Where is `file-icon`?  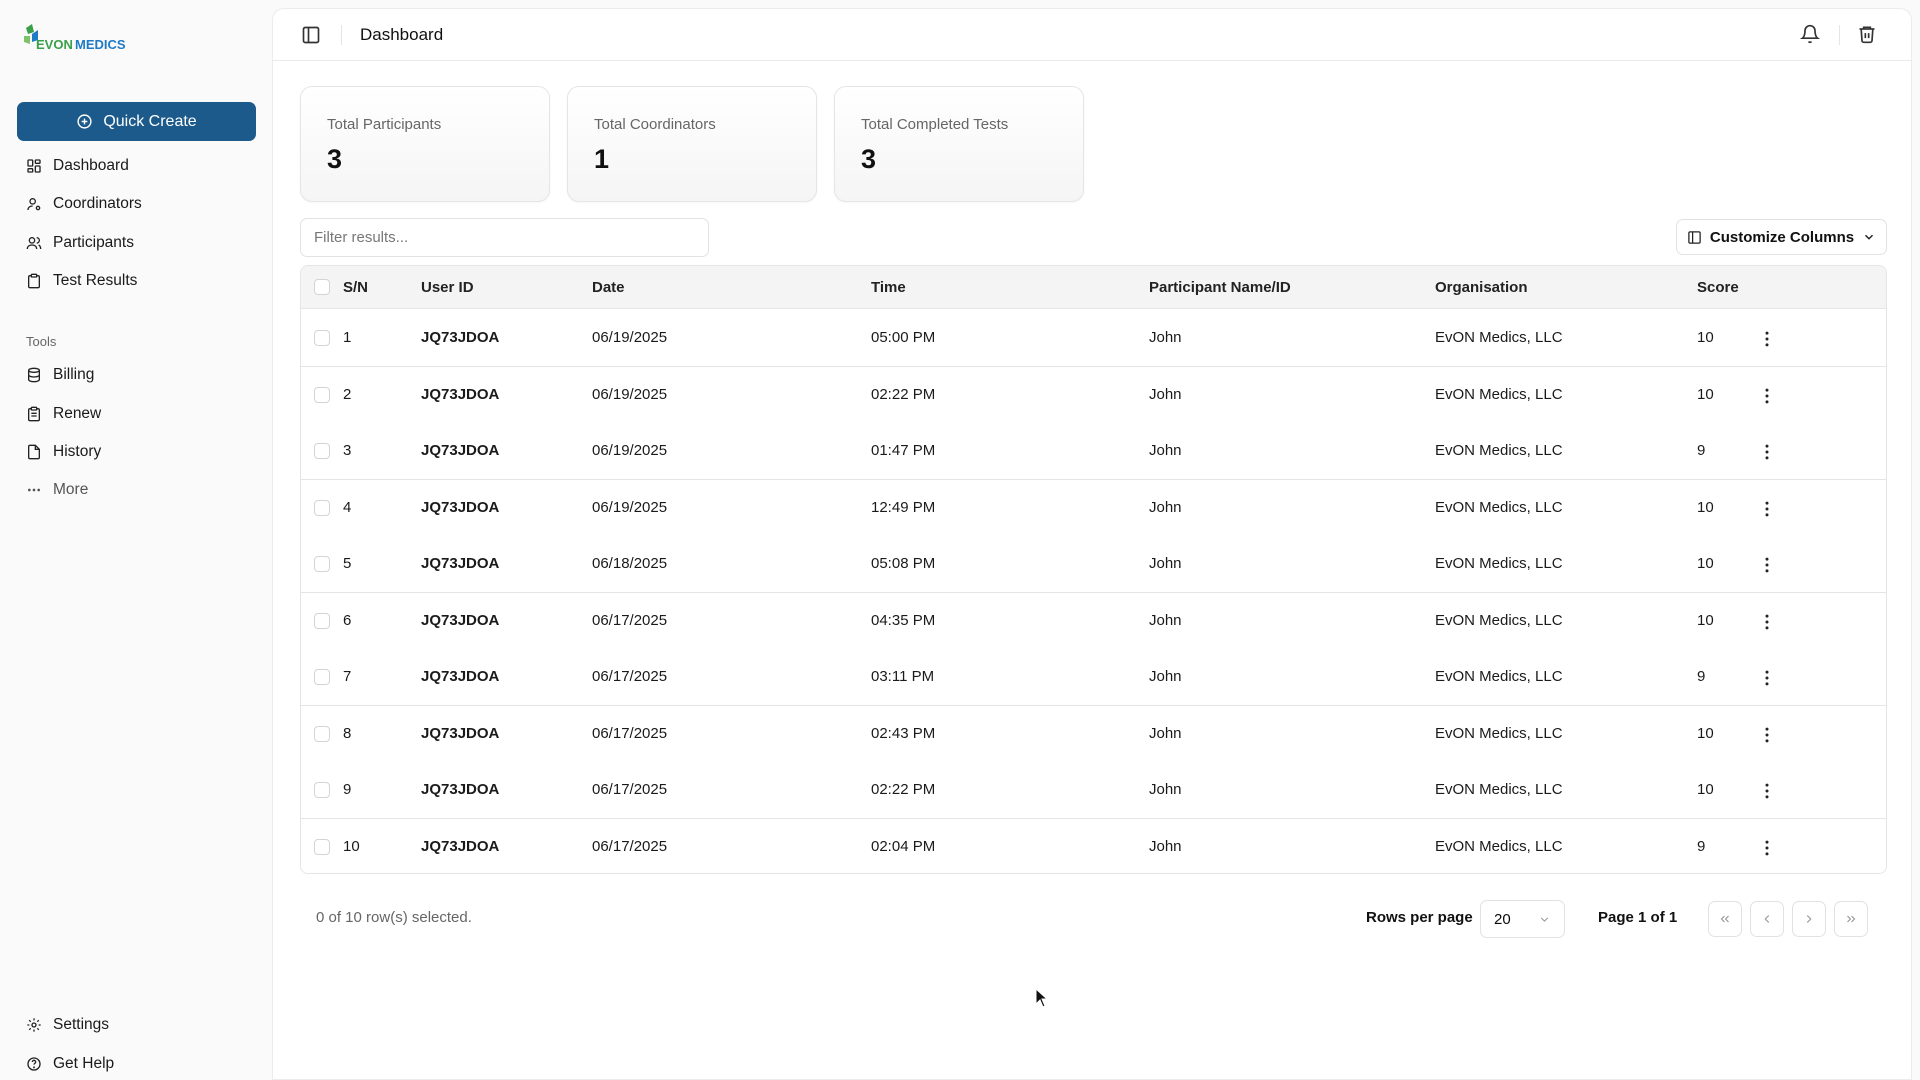 file-icon is located at coordinates (34, 452).